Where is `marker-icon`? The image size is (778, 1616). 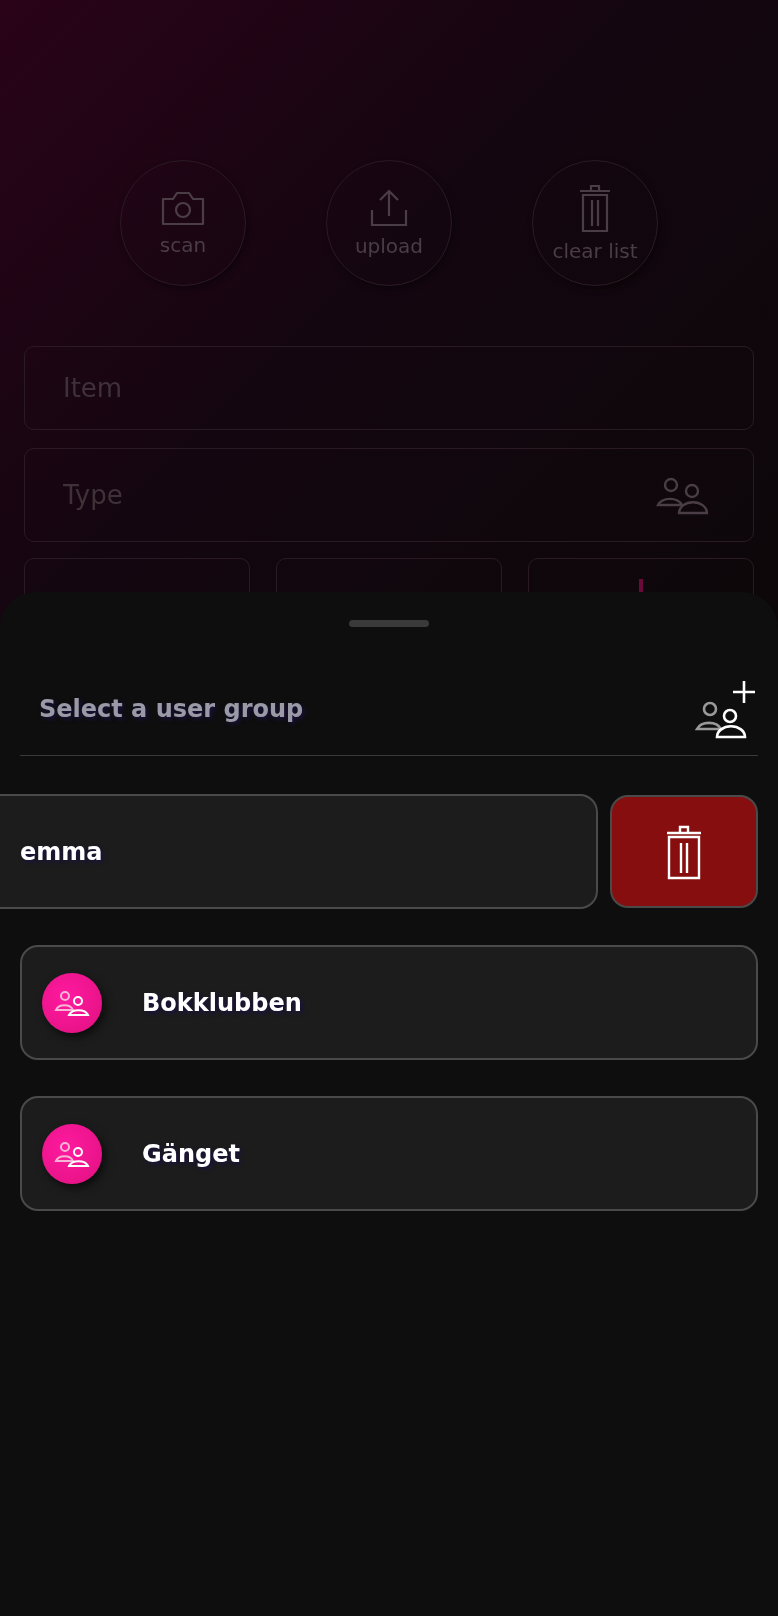 marker-icon is located at coordinates (641, 586).